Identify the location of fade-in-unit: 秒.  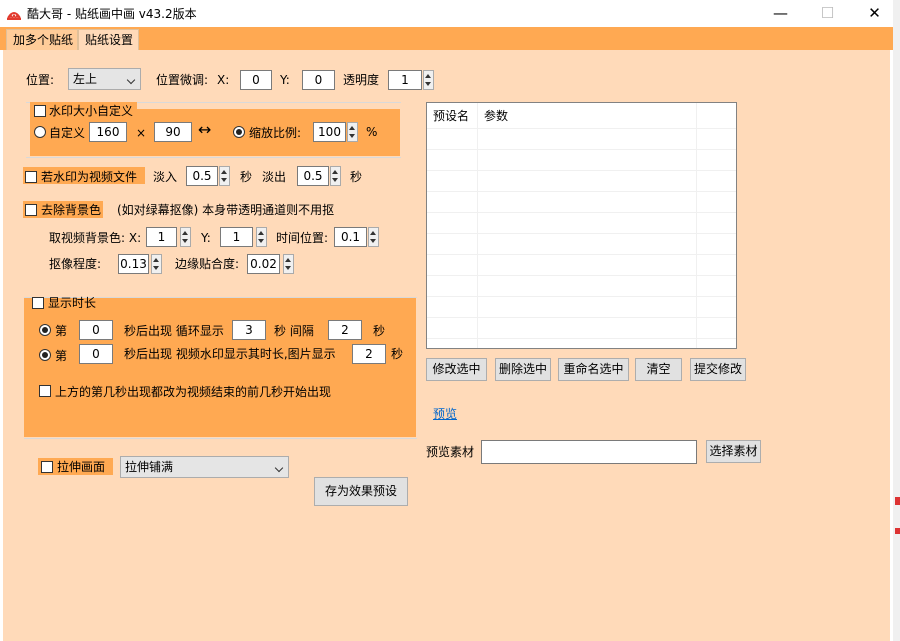
(246, 177).